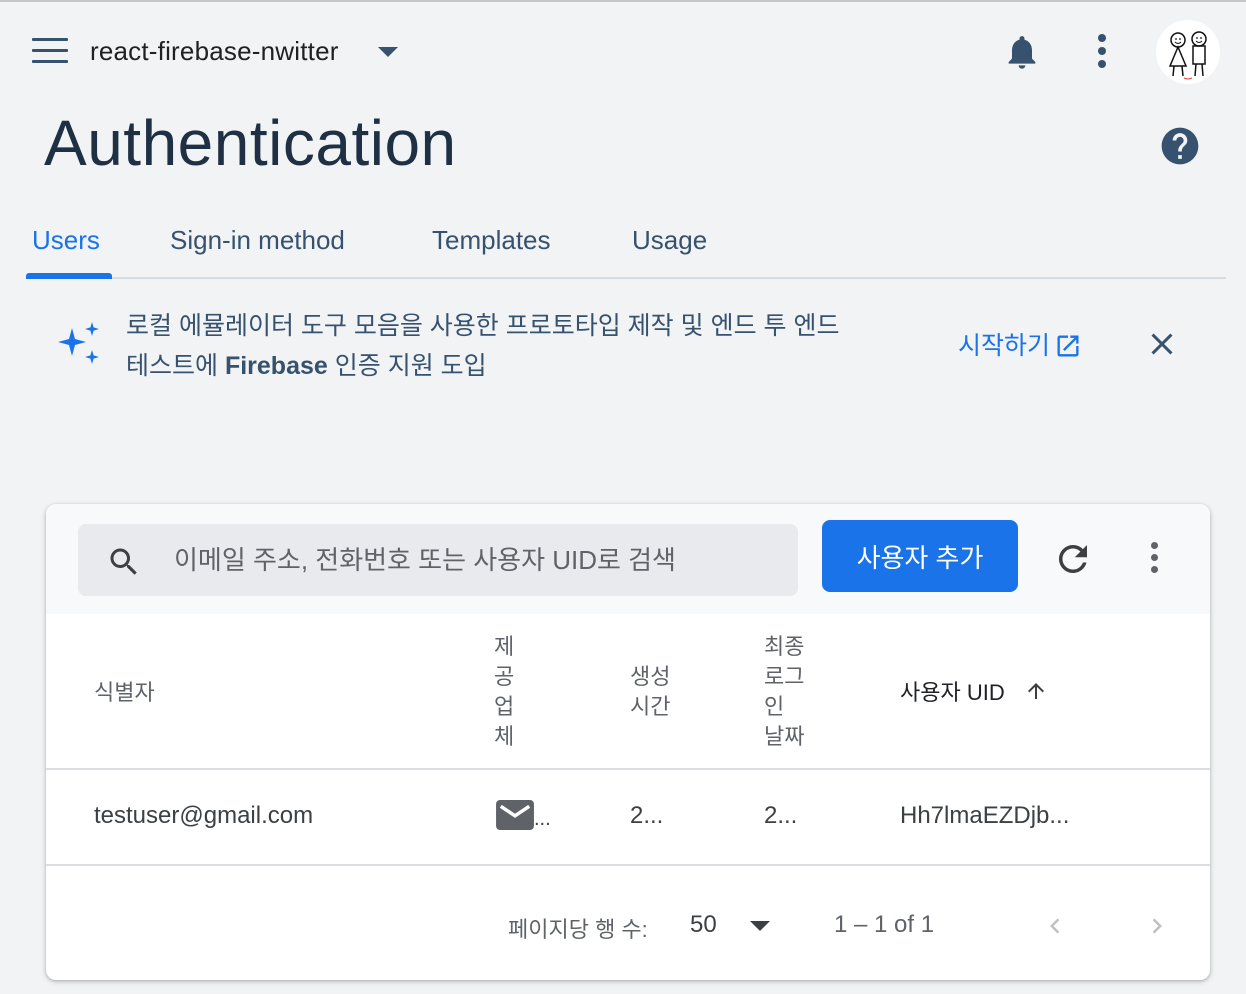  I want to click on avatar-drawing-icon, so click(1187, 55).